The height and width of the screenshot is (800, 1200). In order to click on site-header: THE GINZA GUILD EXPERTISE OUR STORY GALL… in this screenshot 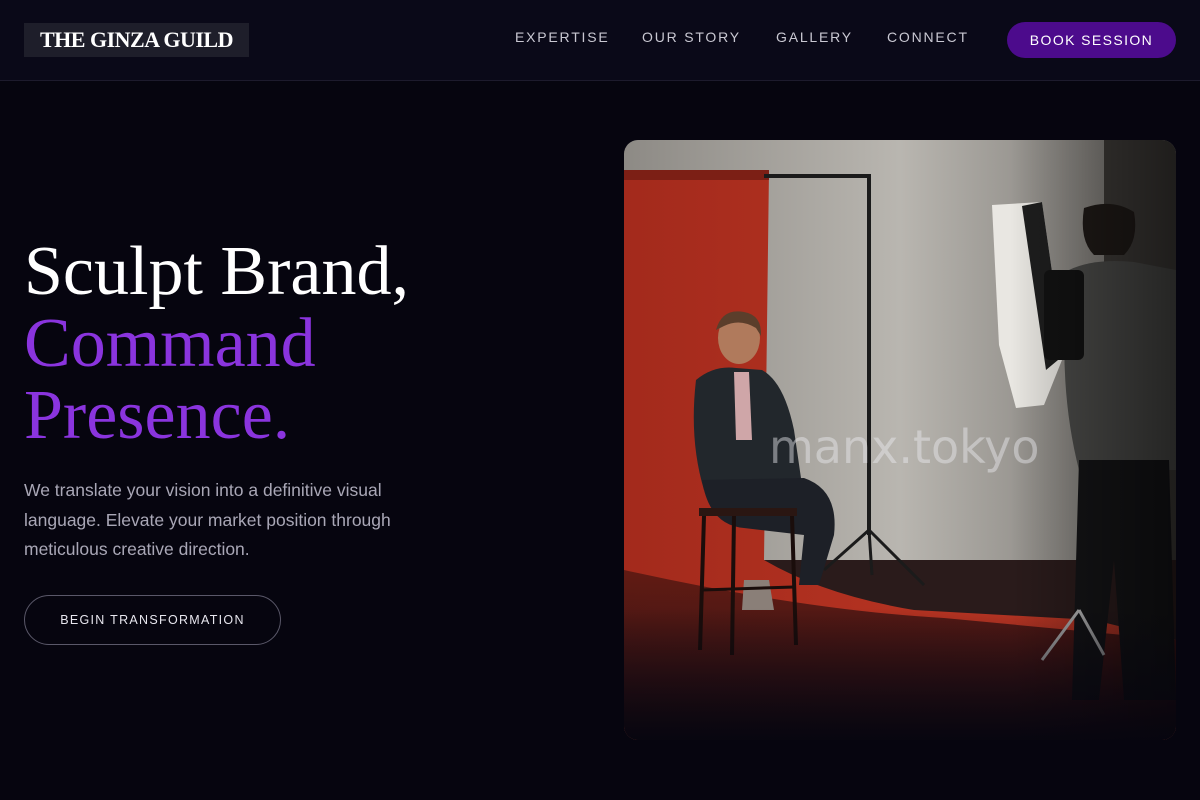, I will do `click(600, 40)`.